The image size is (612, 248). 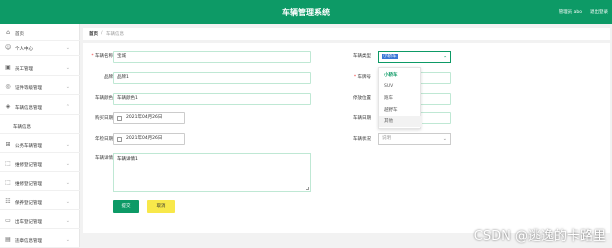 I want to click on sidebar-item-label: 个人中心, so click(x=24, y=49).